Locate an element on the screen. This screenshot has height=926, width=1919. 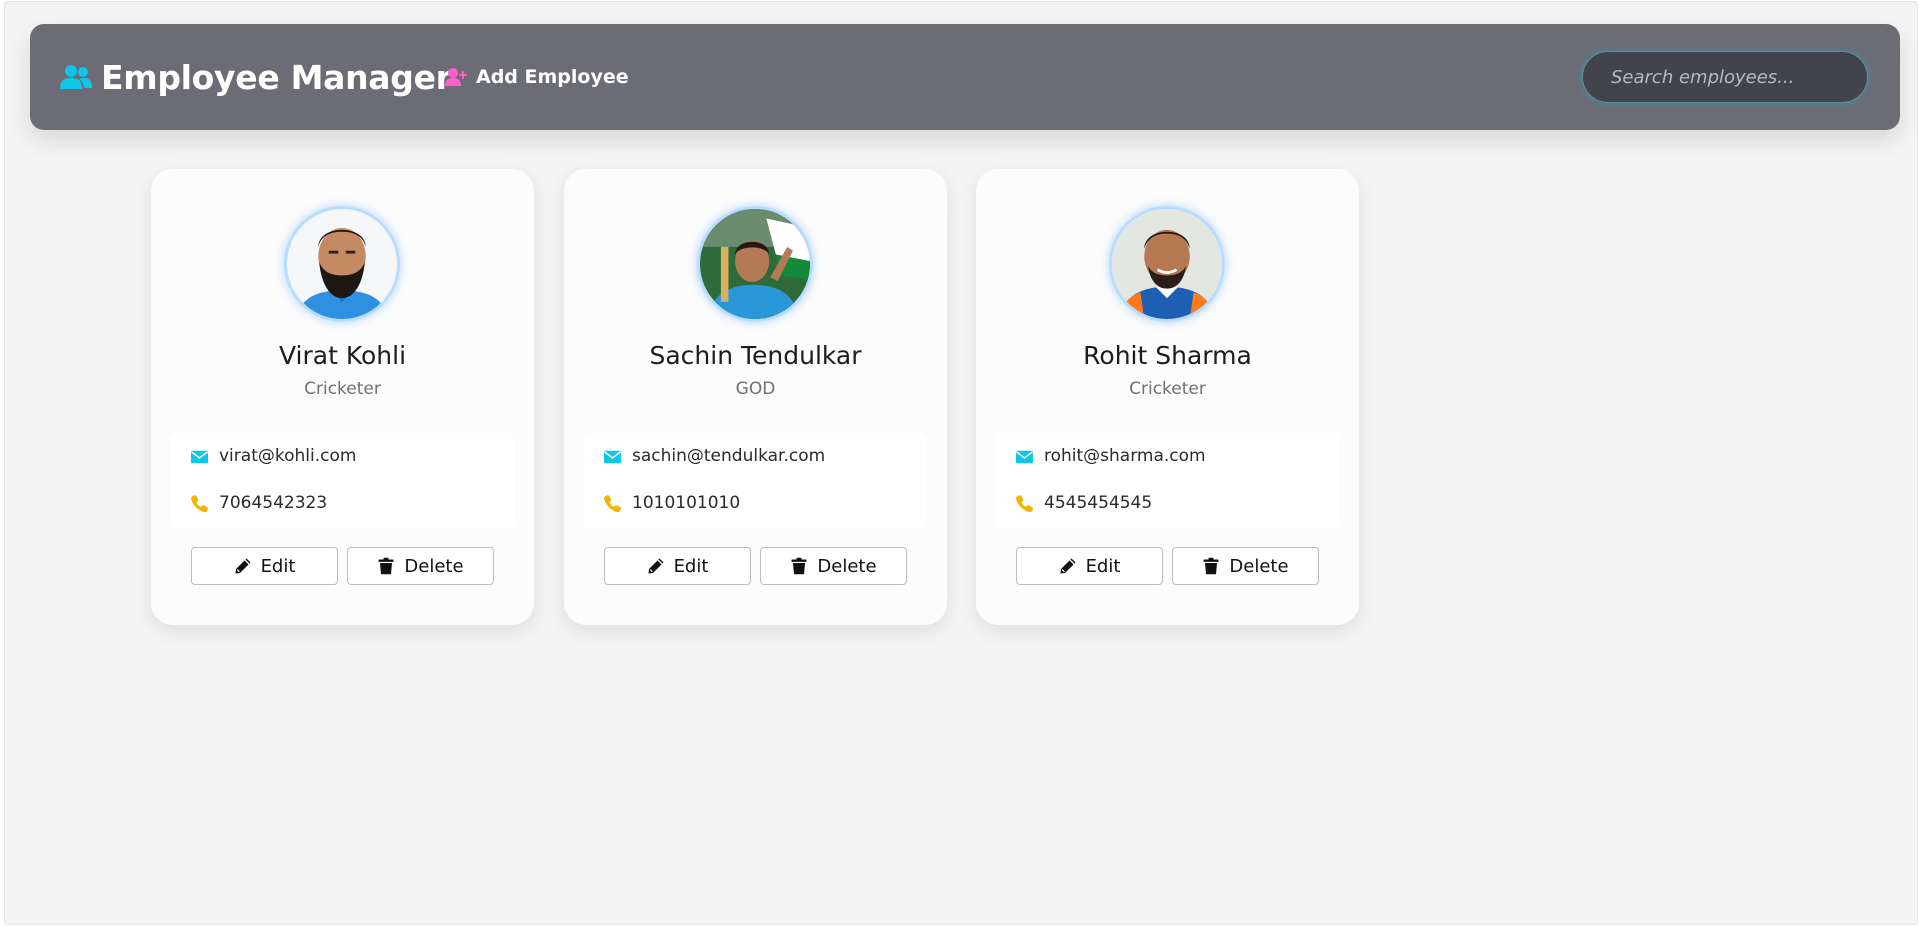
email-row: virat@kohli.com is located at coordinates (273, 456).